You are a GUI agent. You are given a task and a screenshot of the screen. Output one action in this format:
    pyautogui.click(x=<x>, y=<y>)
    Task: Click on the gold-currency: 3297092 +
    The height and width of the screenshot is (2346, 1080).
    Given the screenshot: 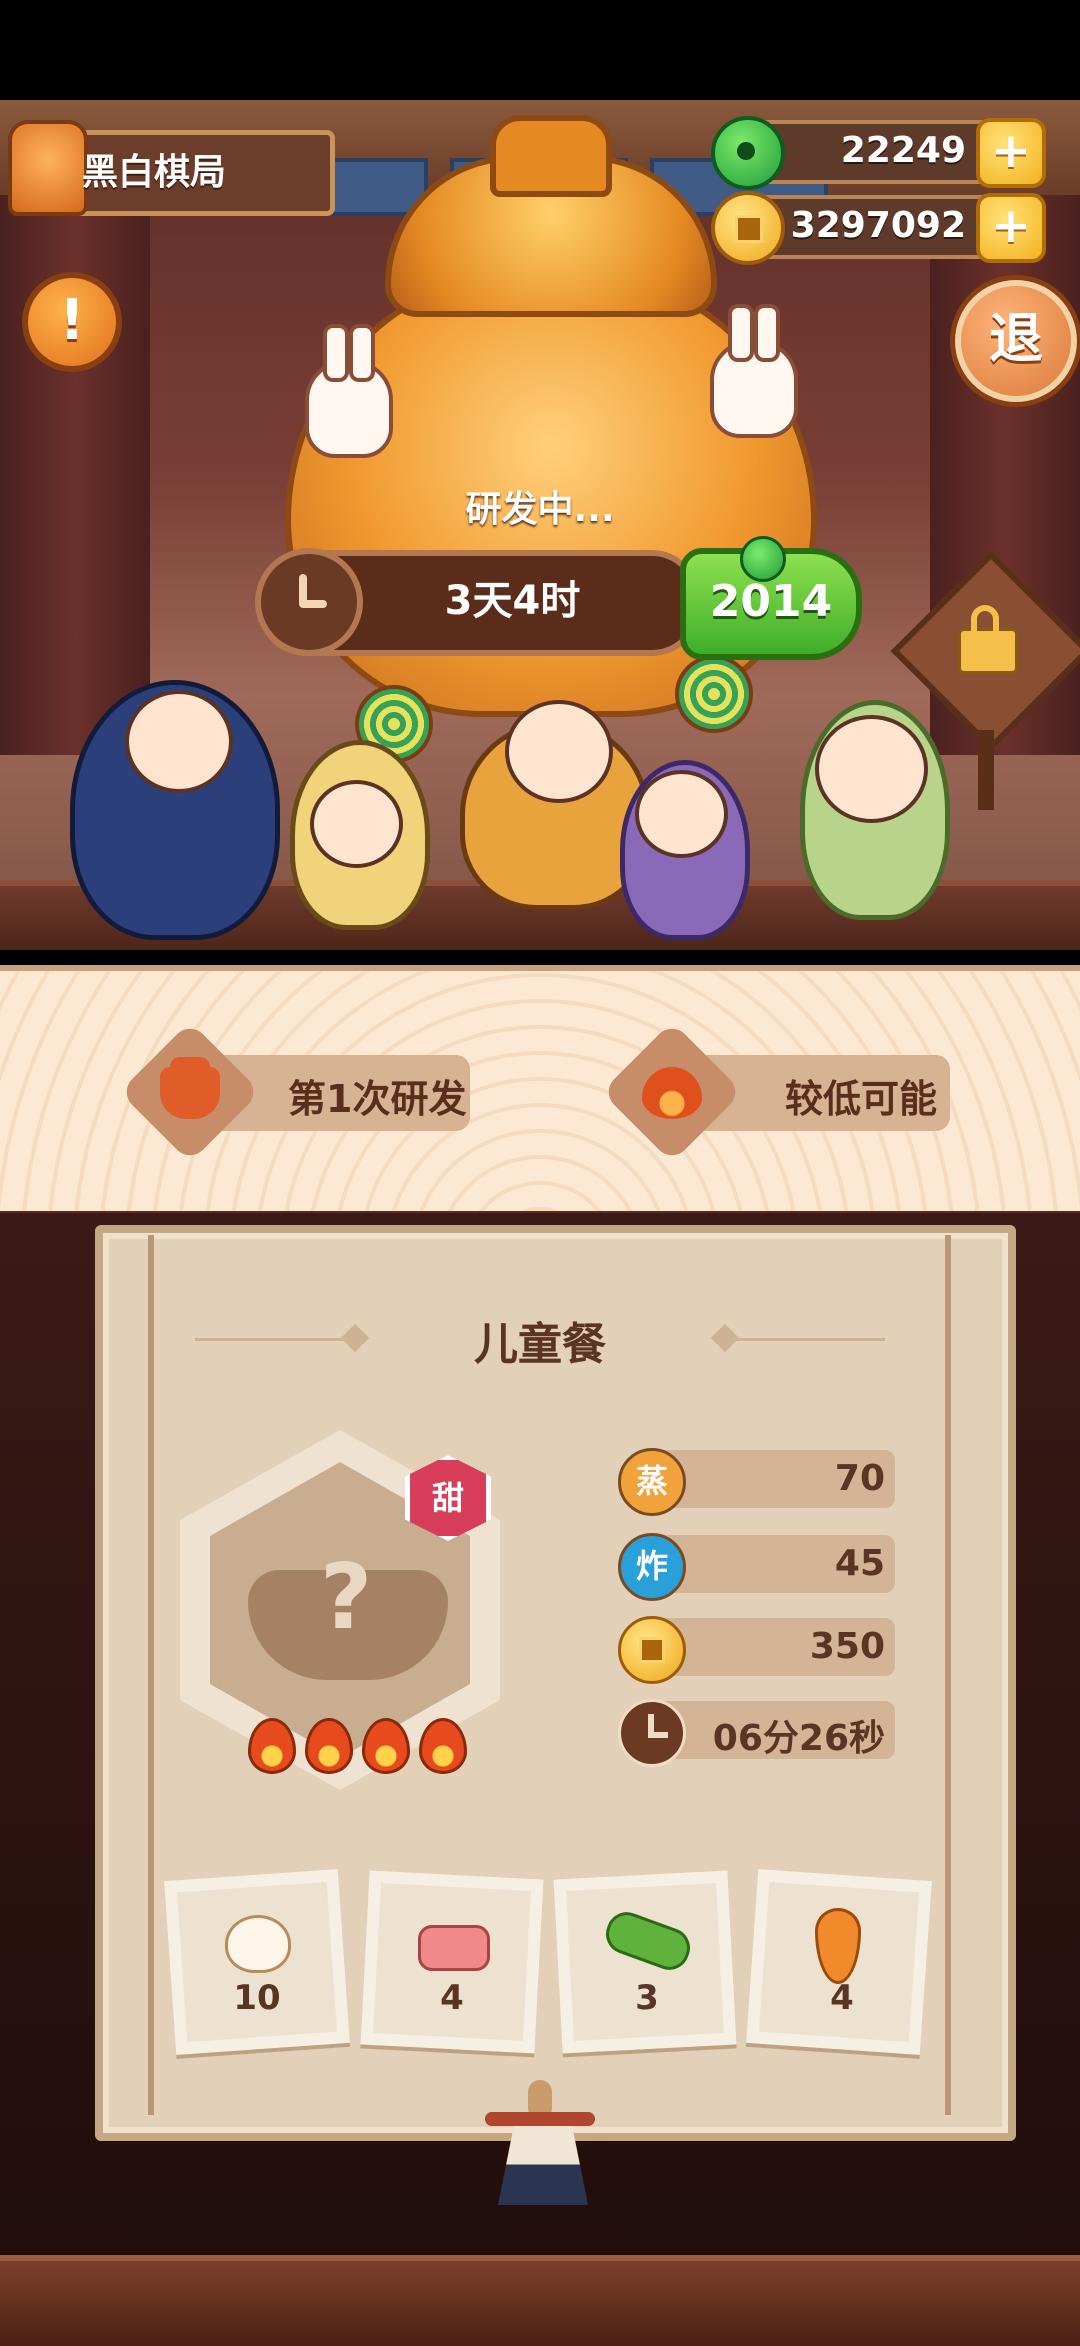 What is the action you would take?
    pyautogui.click(x=878, y=228)
    